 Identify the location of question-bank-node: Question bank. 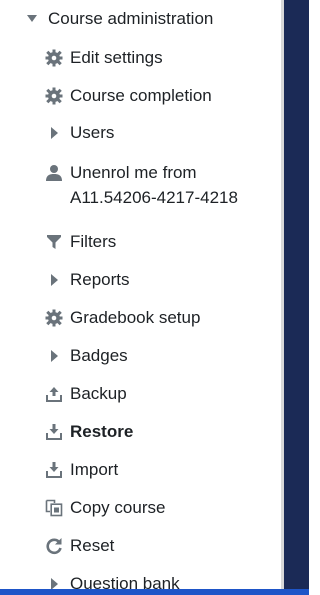
(112, 577).